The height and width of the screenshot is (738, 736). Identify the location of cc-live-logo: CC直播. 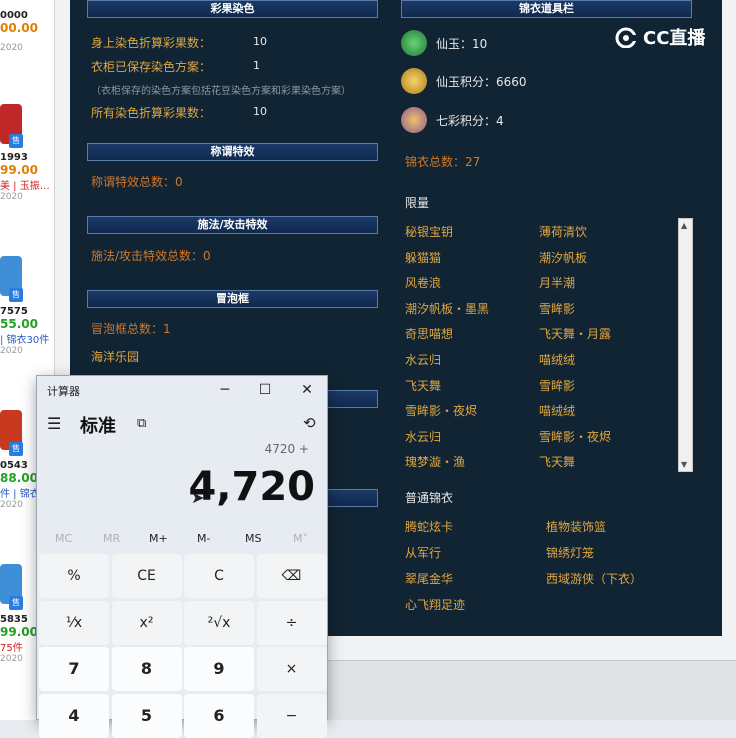
(659, 37).